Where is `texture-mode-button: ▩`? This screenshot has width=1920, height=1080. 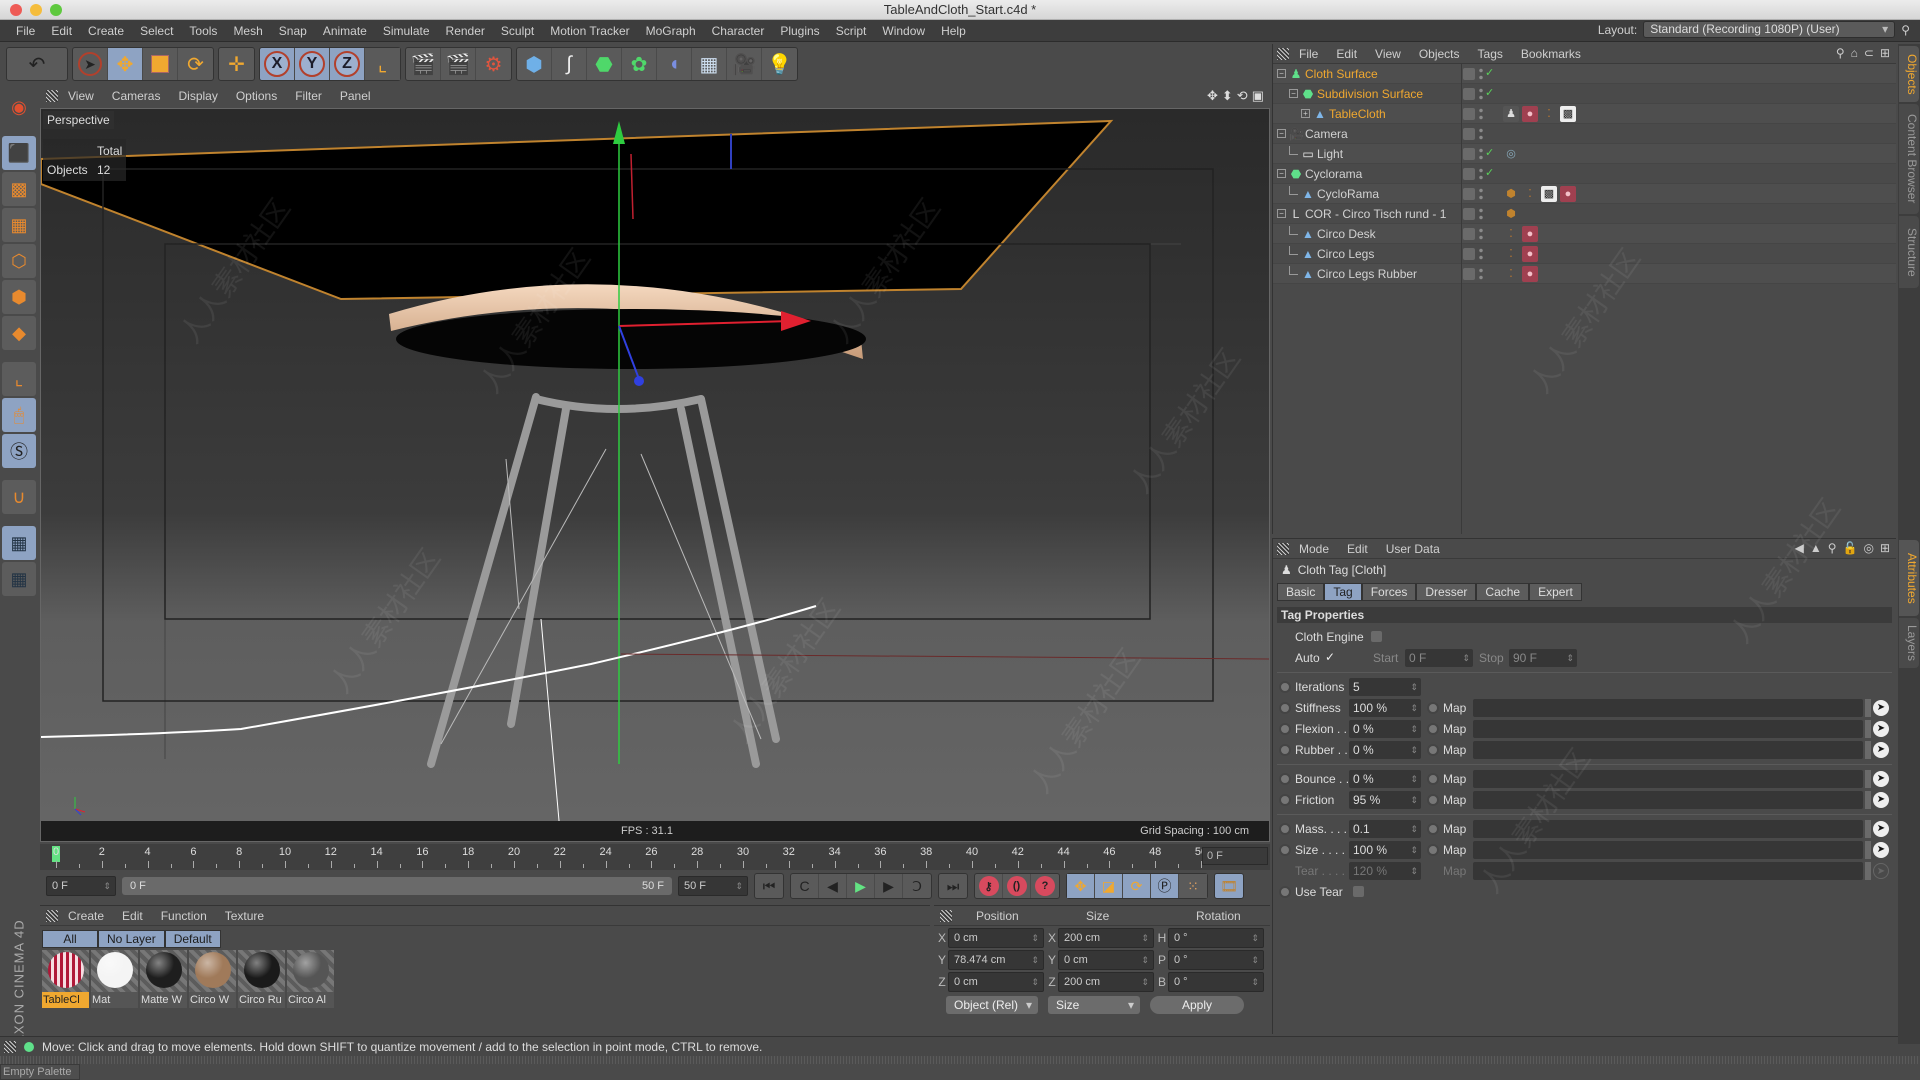 texture-mode-button: ▩ is located at coordinates (19, 189).